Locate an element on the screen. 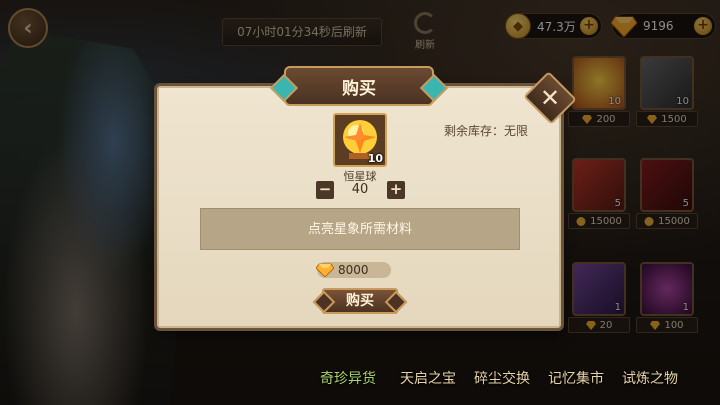 Image resolution: width=720 pixels, height=405 pixels. stock-label: 剩余库存：无限 is located at coordinates (486, 131).